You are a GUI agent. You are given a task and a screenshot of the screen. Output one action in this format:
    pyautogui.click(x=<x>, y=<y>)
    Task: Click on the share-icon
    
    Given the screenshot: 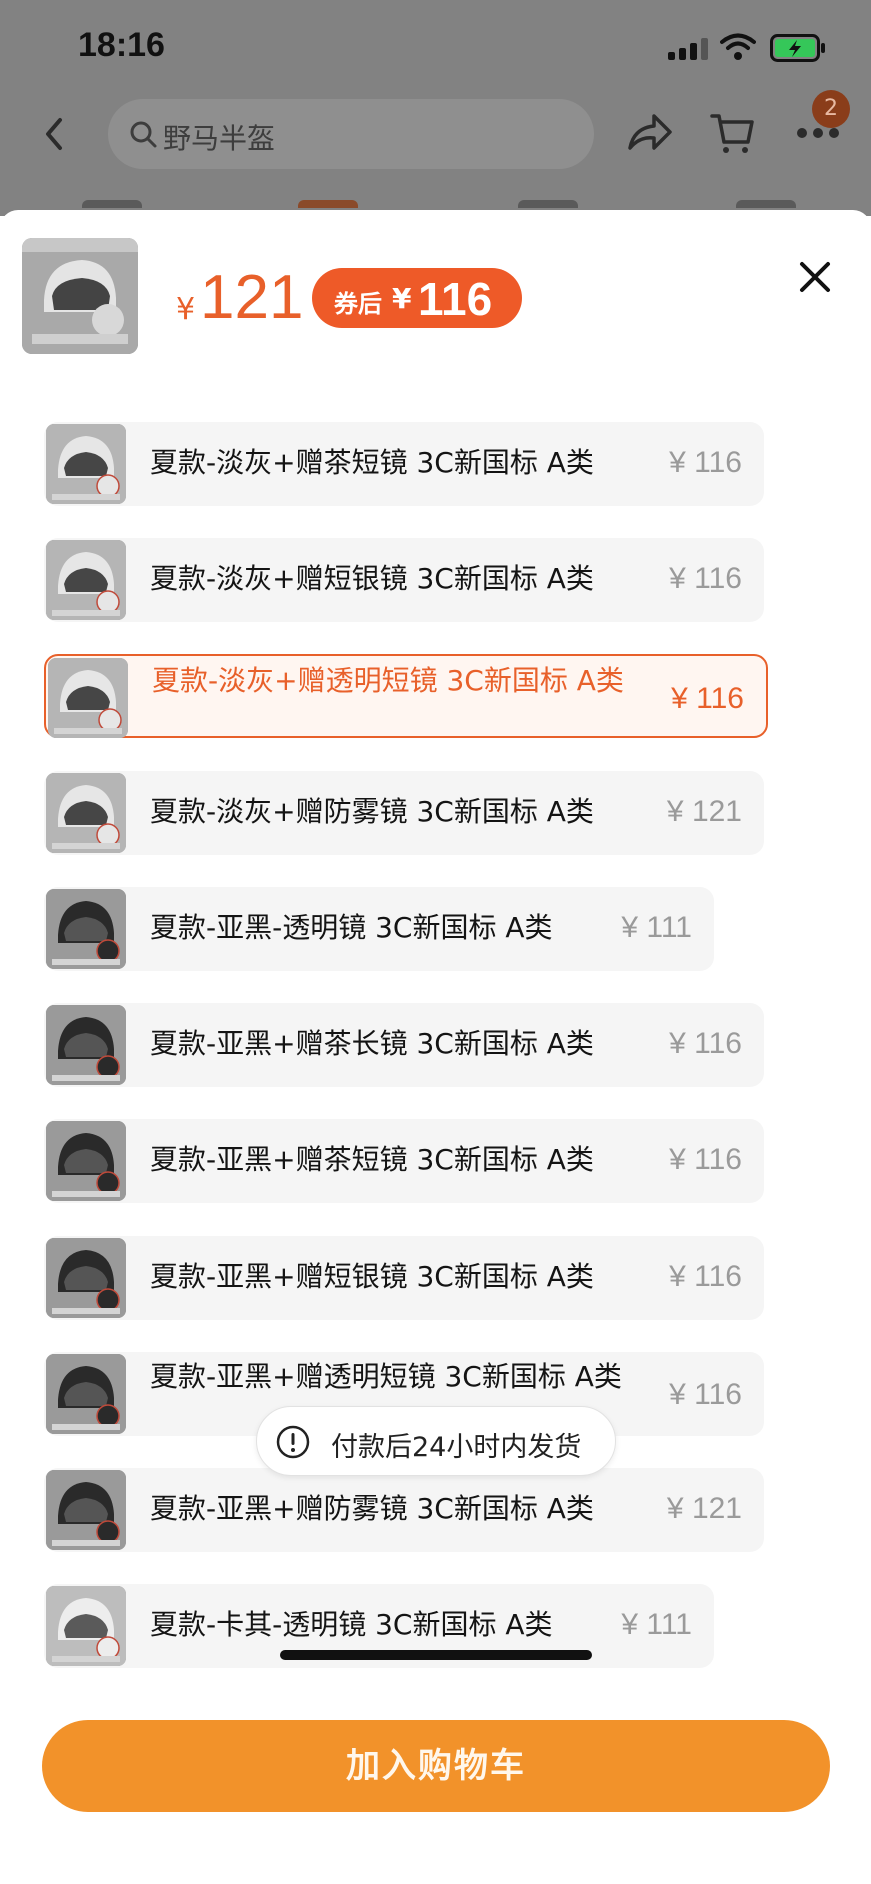 What is the action you would take?
    pyautogui.click(x=650, y=133)
    